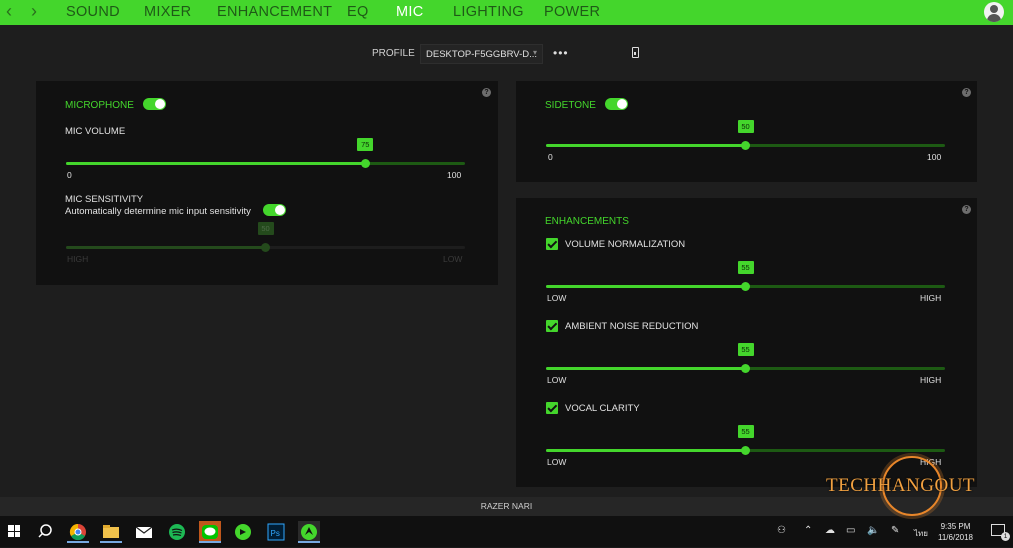  I want to click on battery-icon, so click(635, 52).